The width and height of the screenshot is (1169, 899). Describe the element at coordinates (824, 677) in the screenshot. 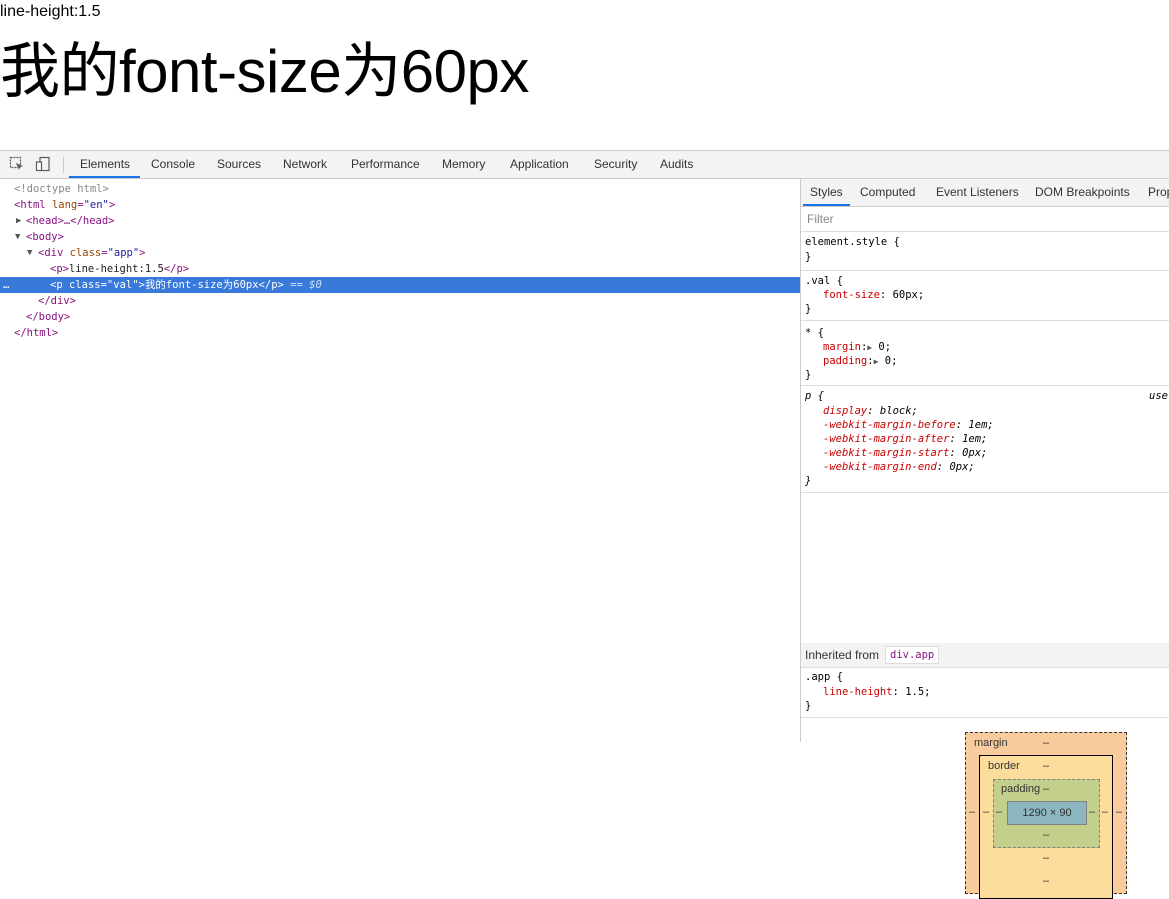

I see `app-selector: .app {` at that location.